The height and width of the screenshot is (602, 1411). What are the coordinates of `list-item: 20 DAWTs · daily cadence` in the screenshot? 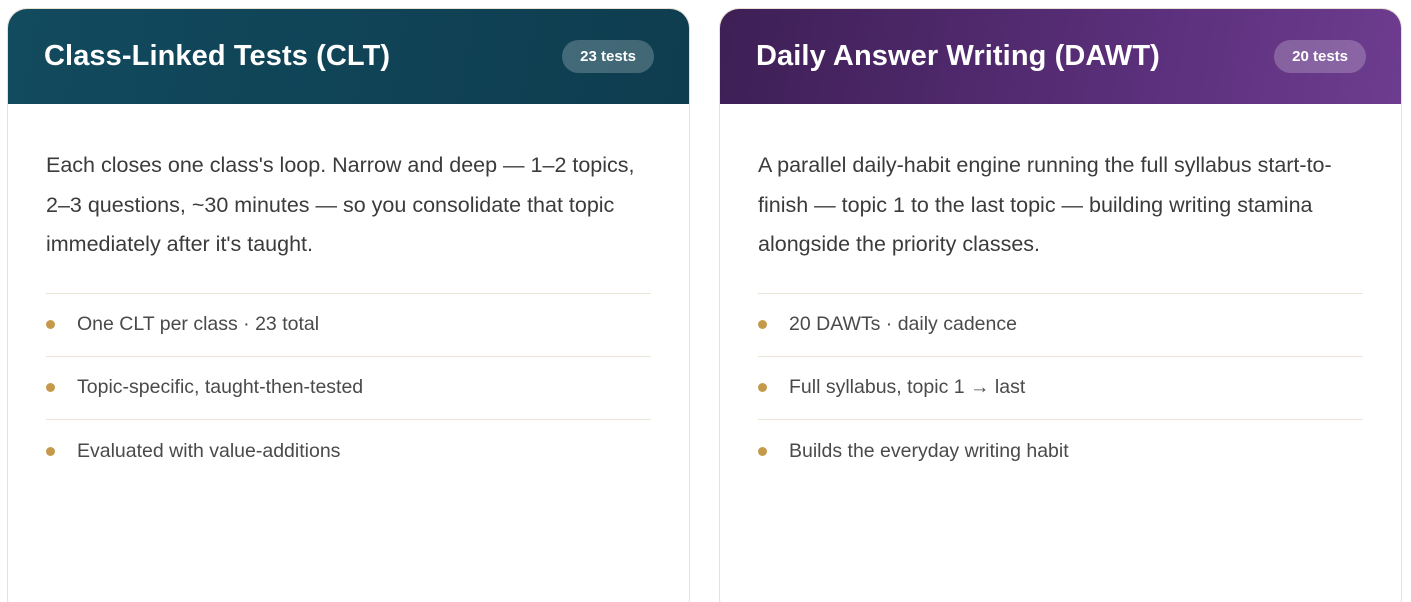 It's located at (1060, 325).